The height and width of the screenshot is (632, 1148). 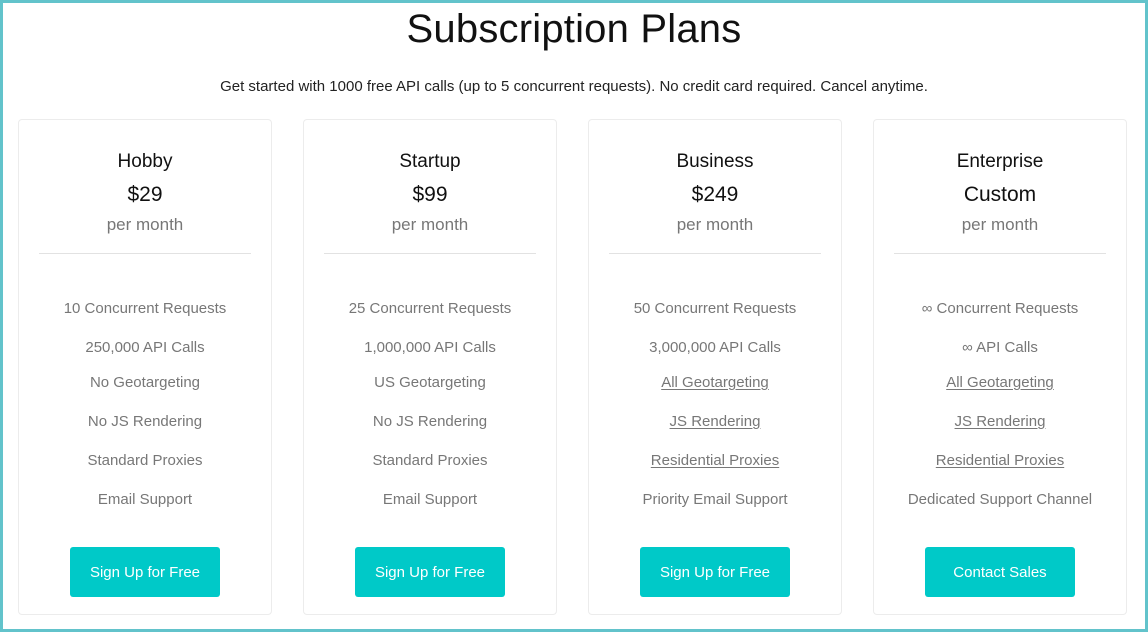 I want to click on plan-name: Startup, so click(x=430, y=161).